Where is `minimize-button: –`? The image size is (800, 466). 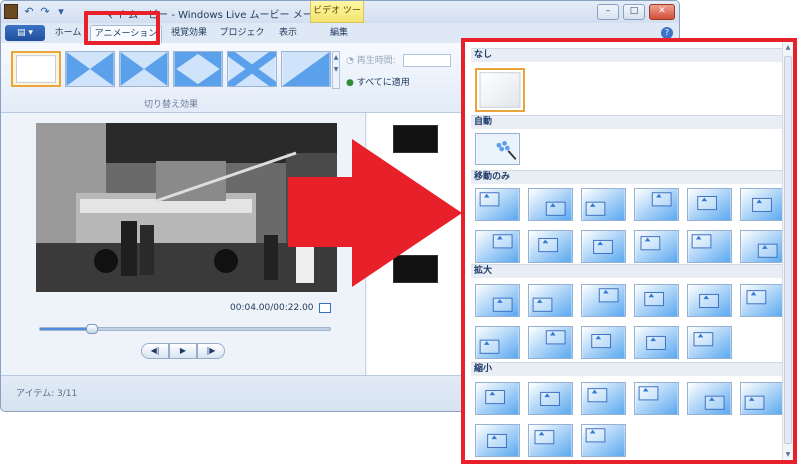 minimize-button: – is located at coordinates (608, 12).